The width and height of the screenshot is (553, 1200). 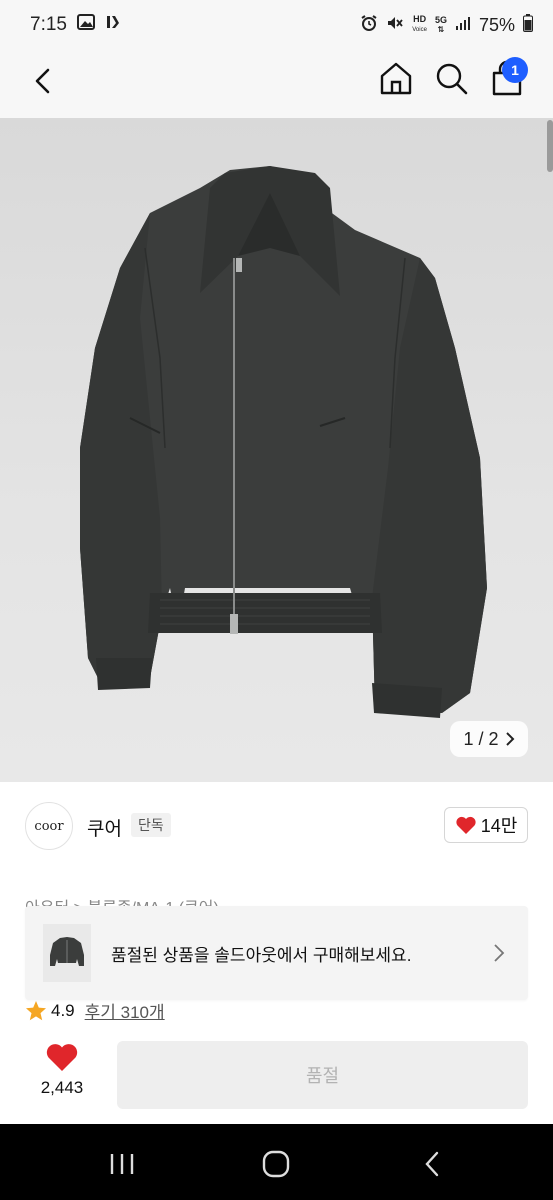 I want to click on search-icon, so click(x=452, y=79).